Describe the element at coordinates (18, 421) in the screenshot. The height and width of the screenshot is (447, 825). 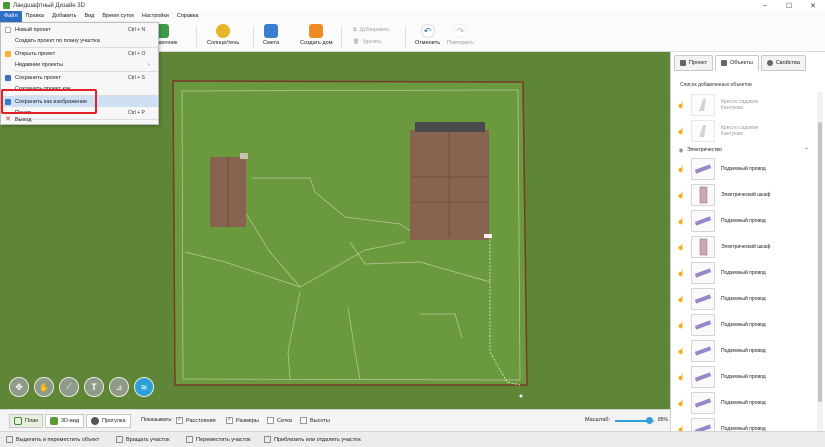
I see `plan-icon` at that location.